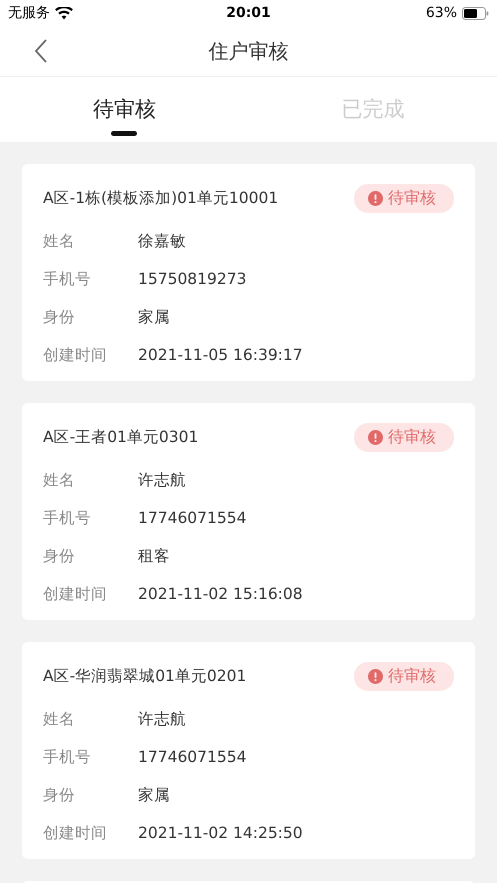 The width and height of the screenshot is (497, 883). What do you see at coordinates (124, 109) in the screenshot?
I see `tab: 待审核` at bounding box center [124, 109].